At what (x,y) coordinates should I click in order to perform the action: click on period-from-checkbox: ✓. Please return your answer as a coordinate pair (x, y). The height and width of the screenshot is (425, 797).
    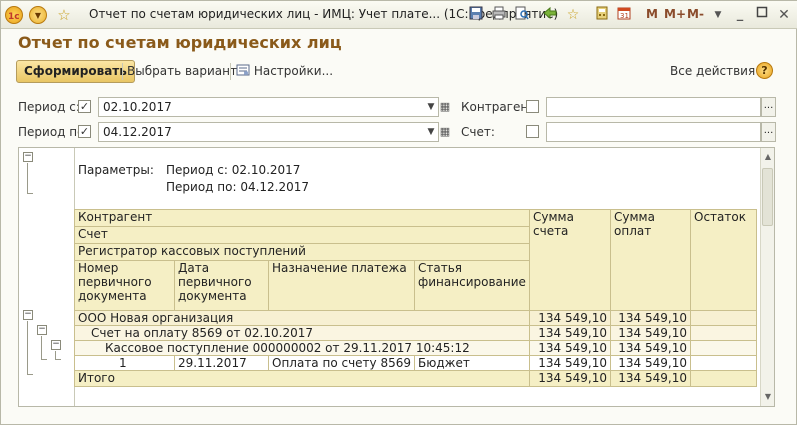
    Looking at the image, I should click on (84, 106).